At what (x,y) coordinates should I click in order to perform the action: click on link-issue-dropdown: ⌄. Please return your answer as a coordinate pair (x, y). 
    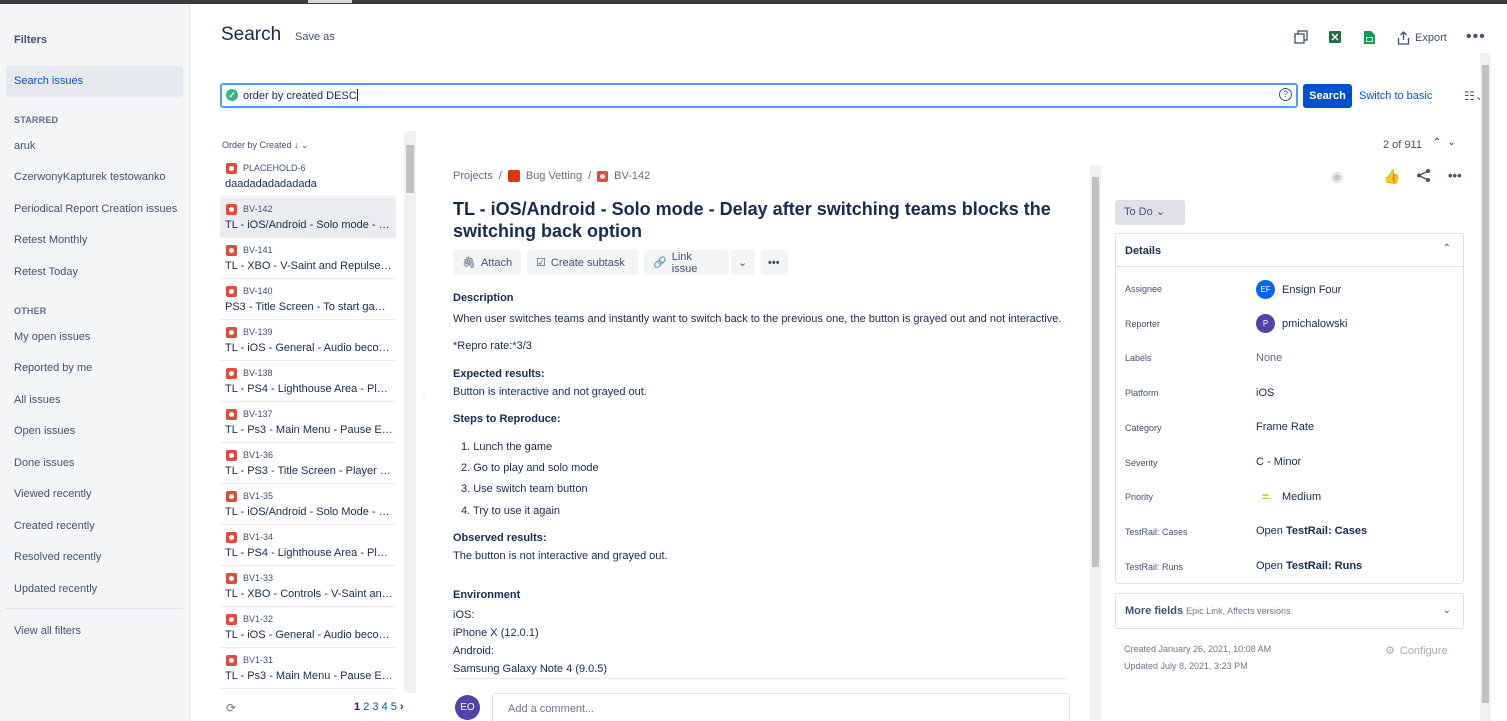
    Looking at the image, I should click on (743, 262).